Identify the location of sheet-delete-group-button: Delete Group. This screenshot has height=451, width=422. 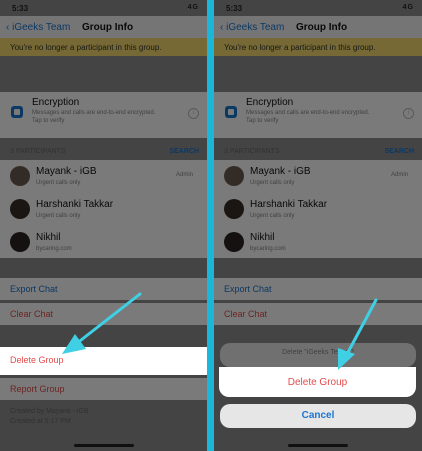
(317, 382).